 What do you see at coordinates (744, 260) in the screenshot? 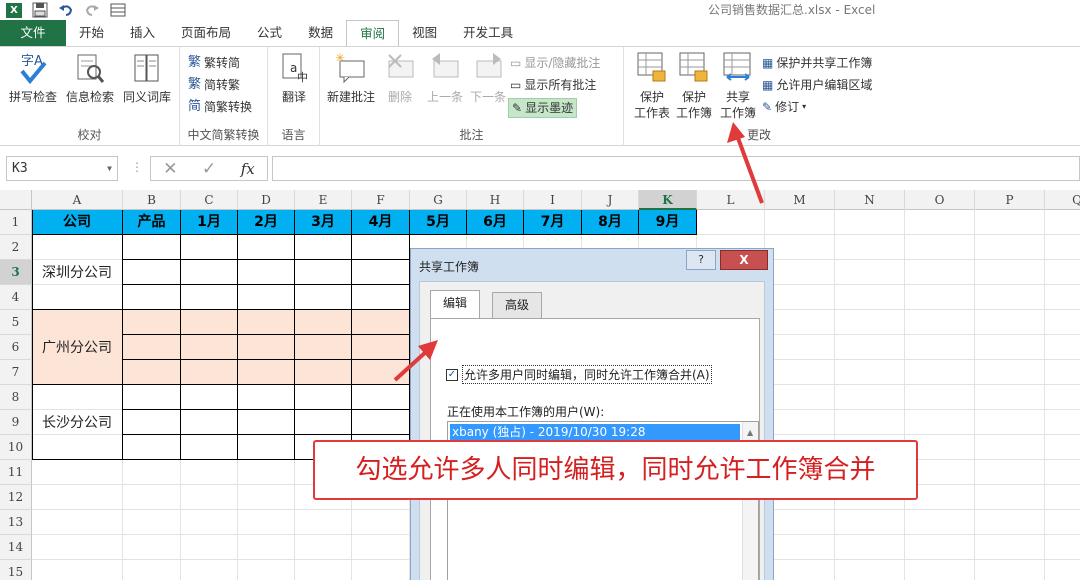
I see `close-button: X` at bounding box center [744, 260].